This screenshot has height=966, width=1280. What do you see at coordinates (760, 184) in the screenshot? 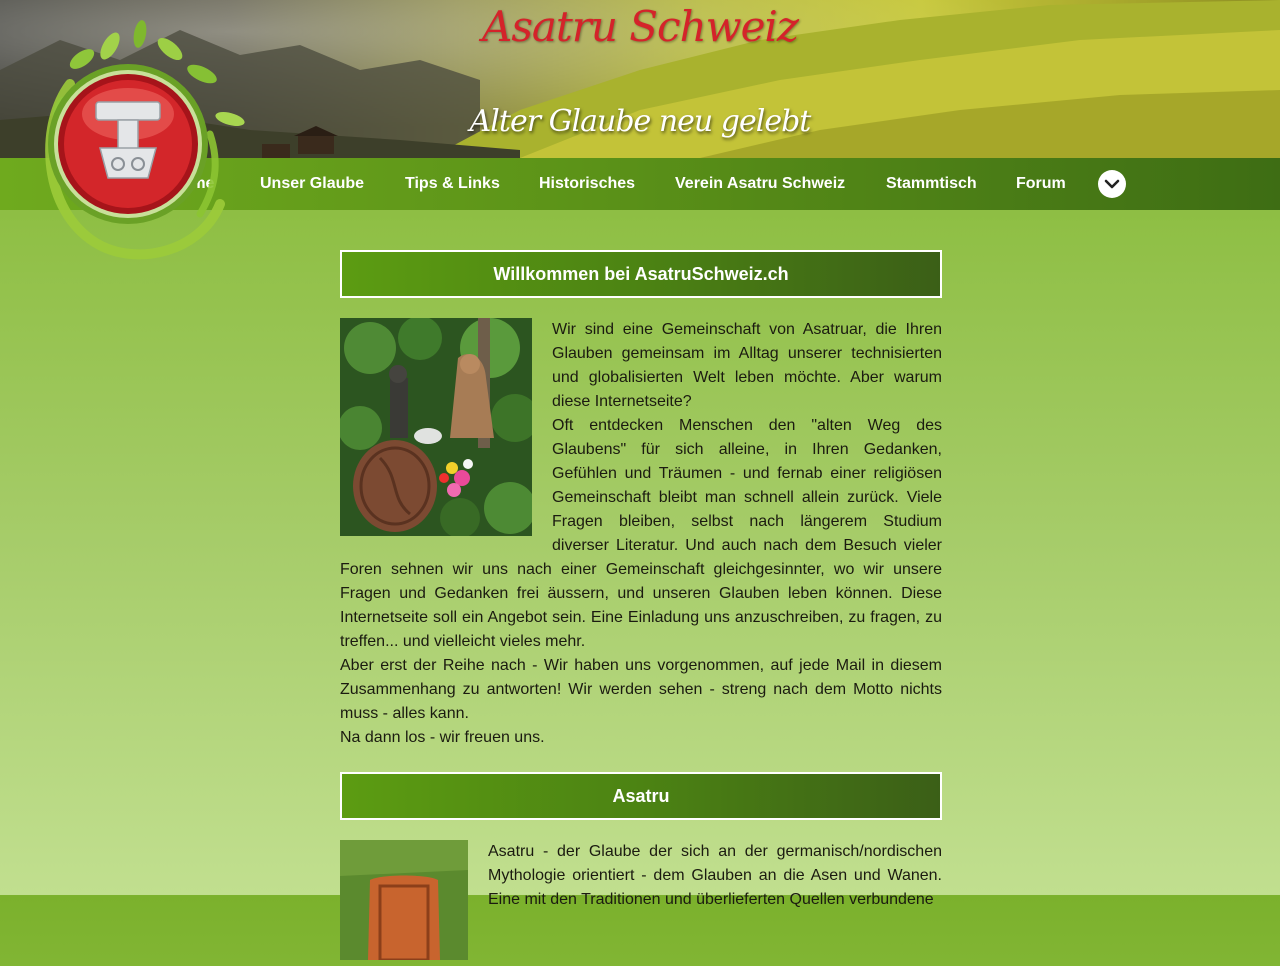
I see `nav-item-verein-asatru-schweiz: Verein Asatru Schweiz` at bounding box center [760, 184].